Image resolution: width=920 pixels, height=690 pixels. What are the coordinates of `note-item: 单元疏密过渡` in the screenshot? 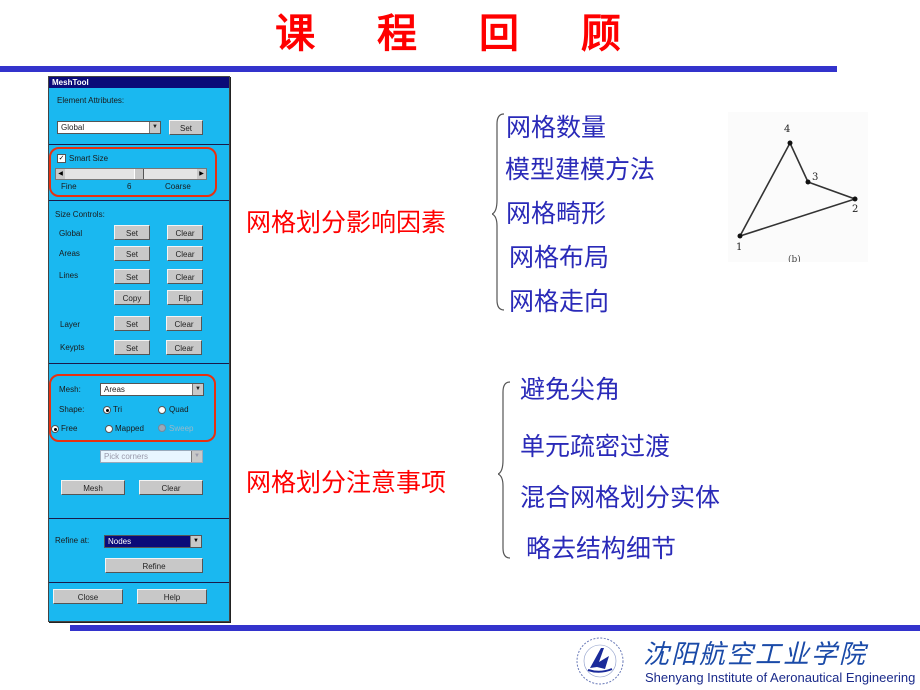 It's located at (595, 446).